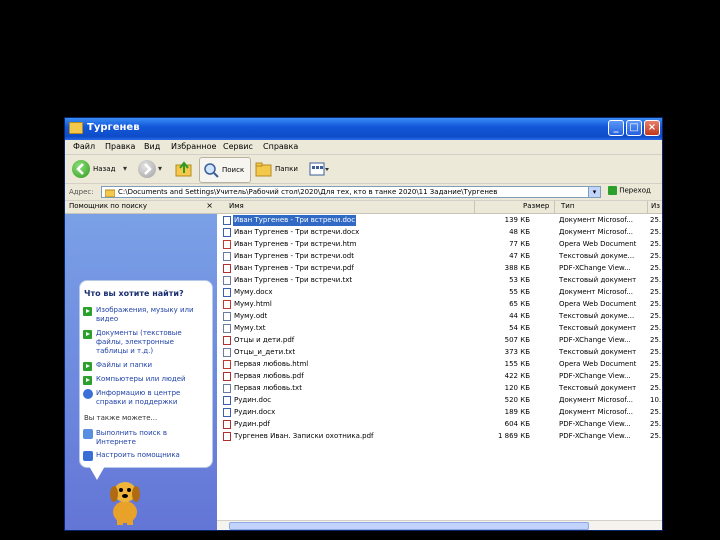 Image resolution: width=720 pixels, height=540 pixels. Describe the element at coordinates (519, 304) in the screenshot. I see `file-size: 65 КБ` at that location.